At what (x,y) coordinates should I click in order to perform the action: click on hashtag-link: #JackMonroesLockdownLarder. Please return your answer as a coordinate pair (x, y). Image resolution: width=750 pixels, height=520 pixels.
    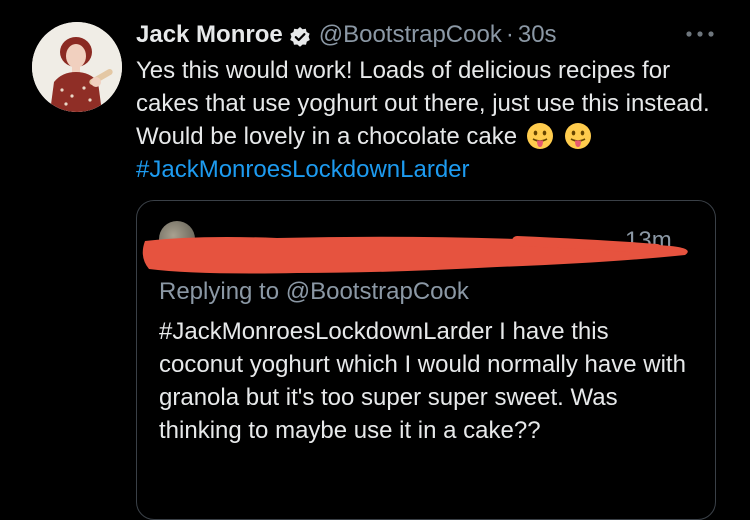
    Looking at the image, I should click on (303, 169).